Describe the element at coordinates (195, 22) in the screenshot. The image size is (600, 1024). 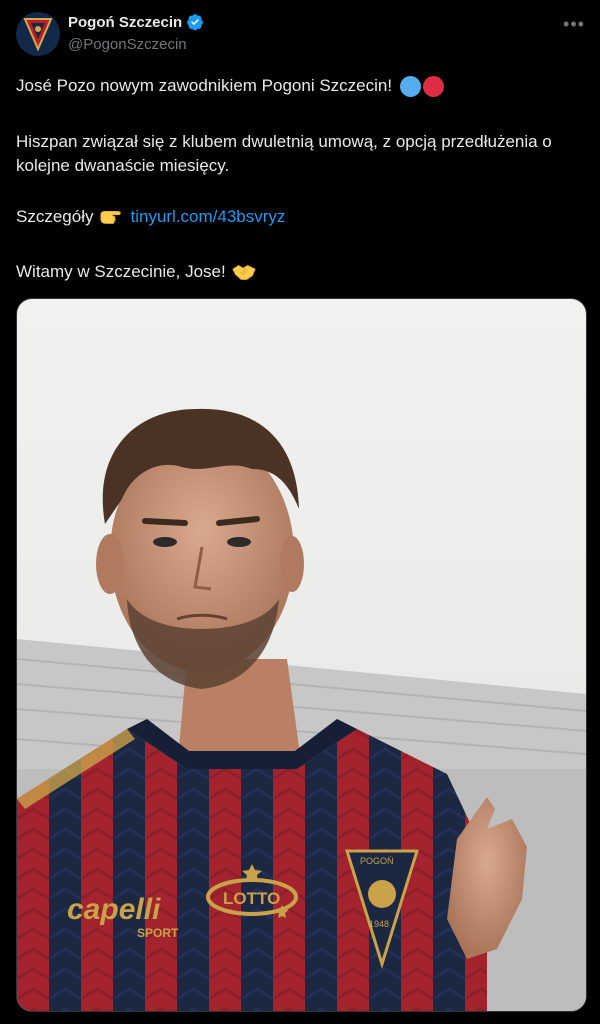
I see `verified-badge-icon` at that location.